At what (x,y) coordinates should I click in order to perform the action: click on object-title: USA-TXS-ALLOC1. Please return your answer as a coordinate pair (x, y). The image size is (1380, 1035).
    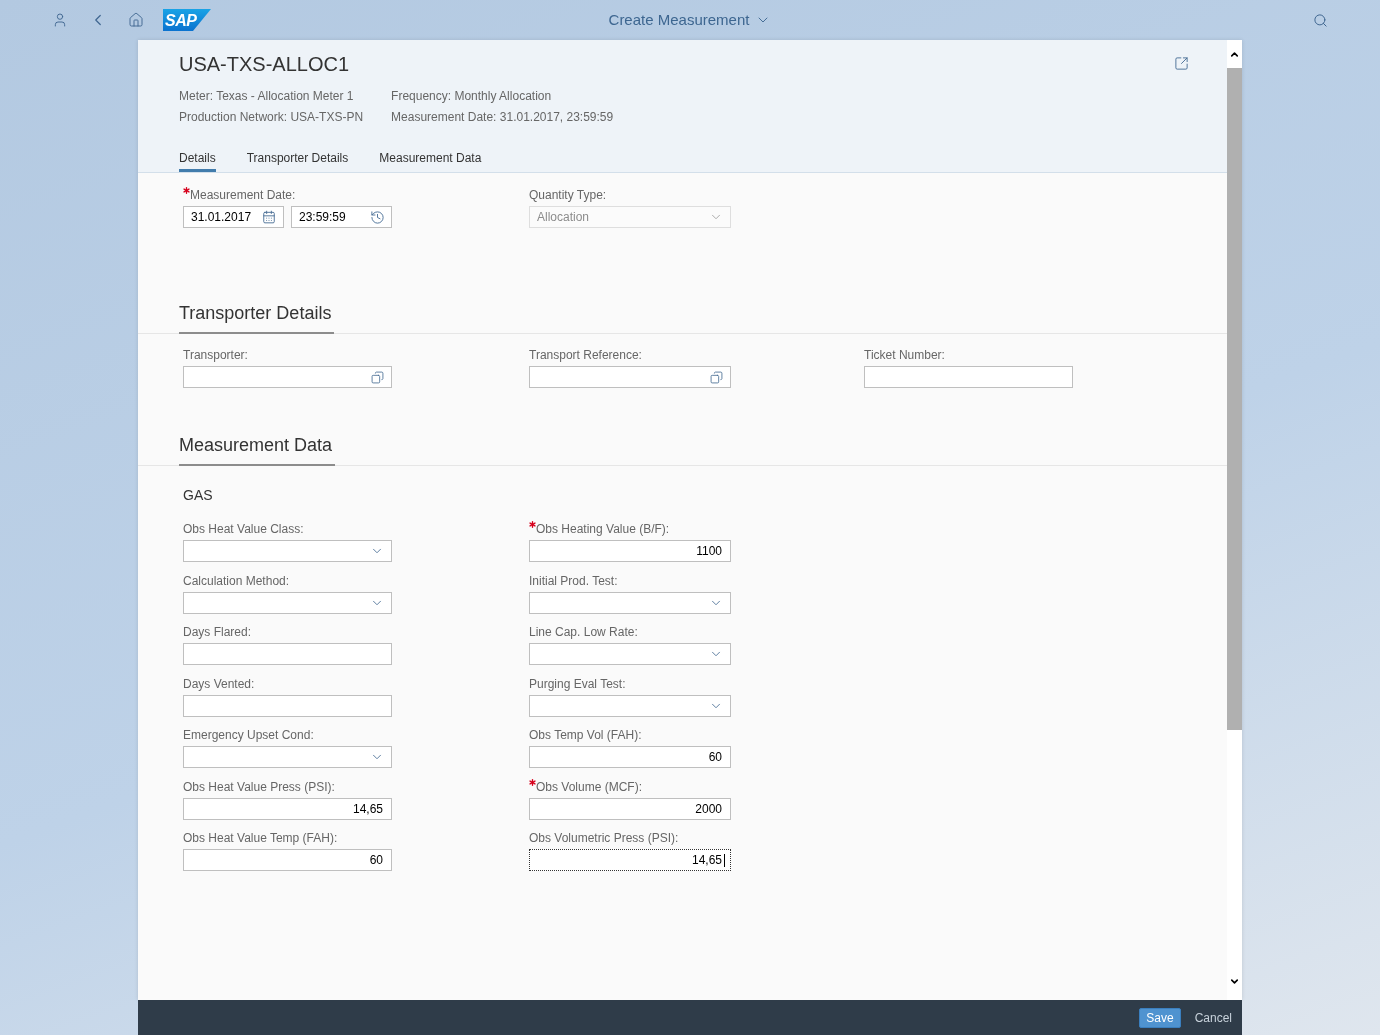
    Looking at the image, I should click on (265, 64).